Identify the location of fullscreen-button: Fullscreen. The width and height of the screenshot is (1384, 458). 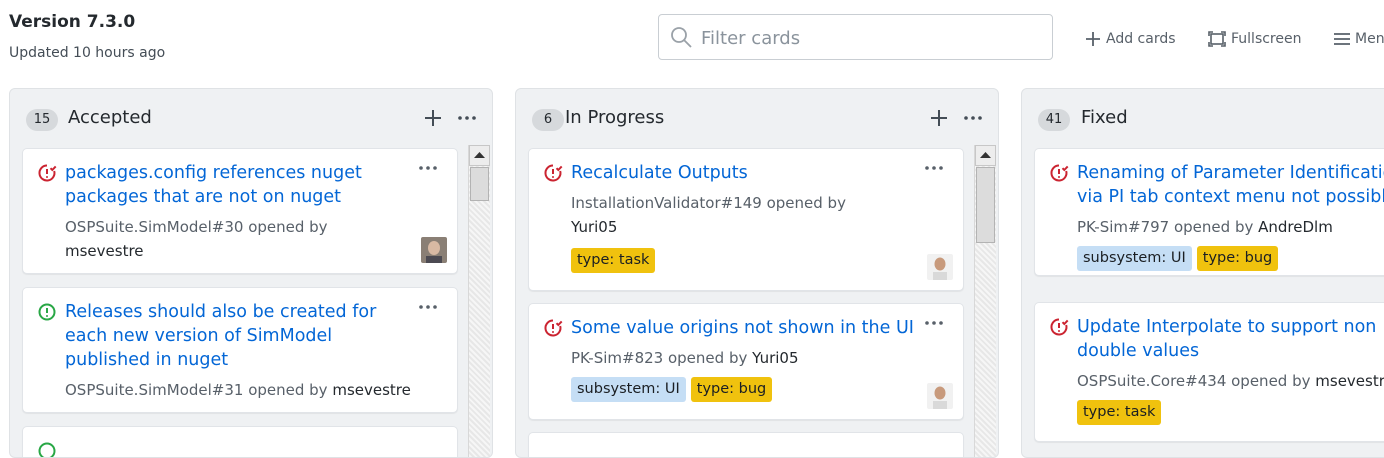
(1254, 39).